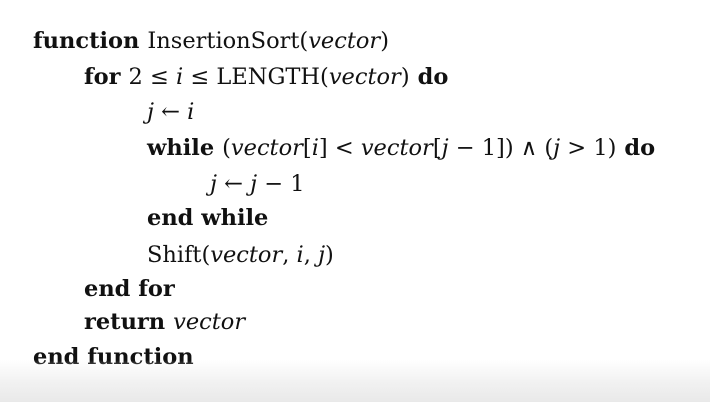 Image resolution: width=710 pixels, height=402 pixels. I want to click on line-assign-j: j ← i, so click(170, 112).